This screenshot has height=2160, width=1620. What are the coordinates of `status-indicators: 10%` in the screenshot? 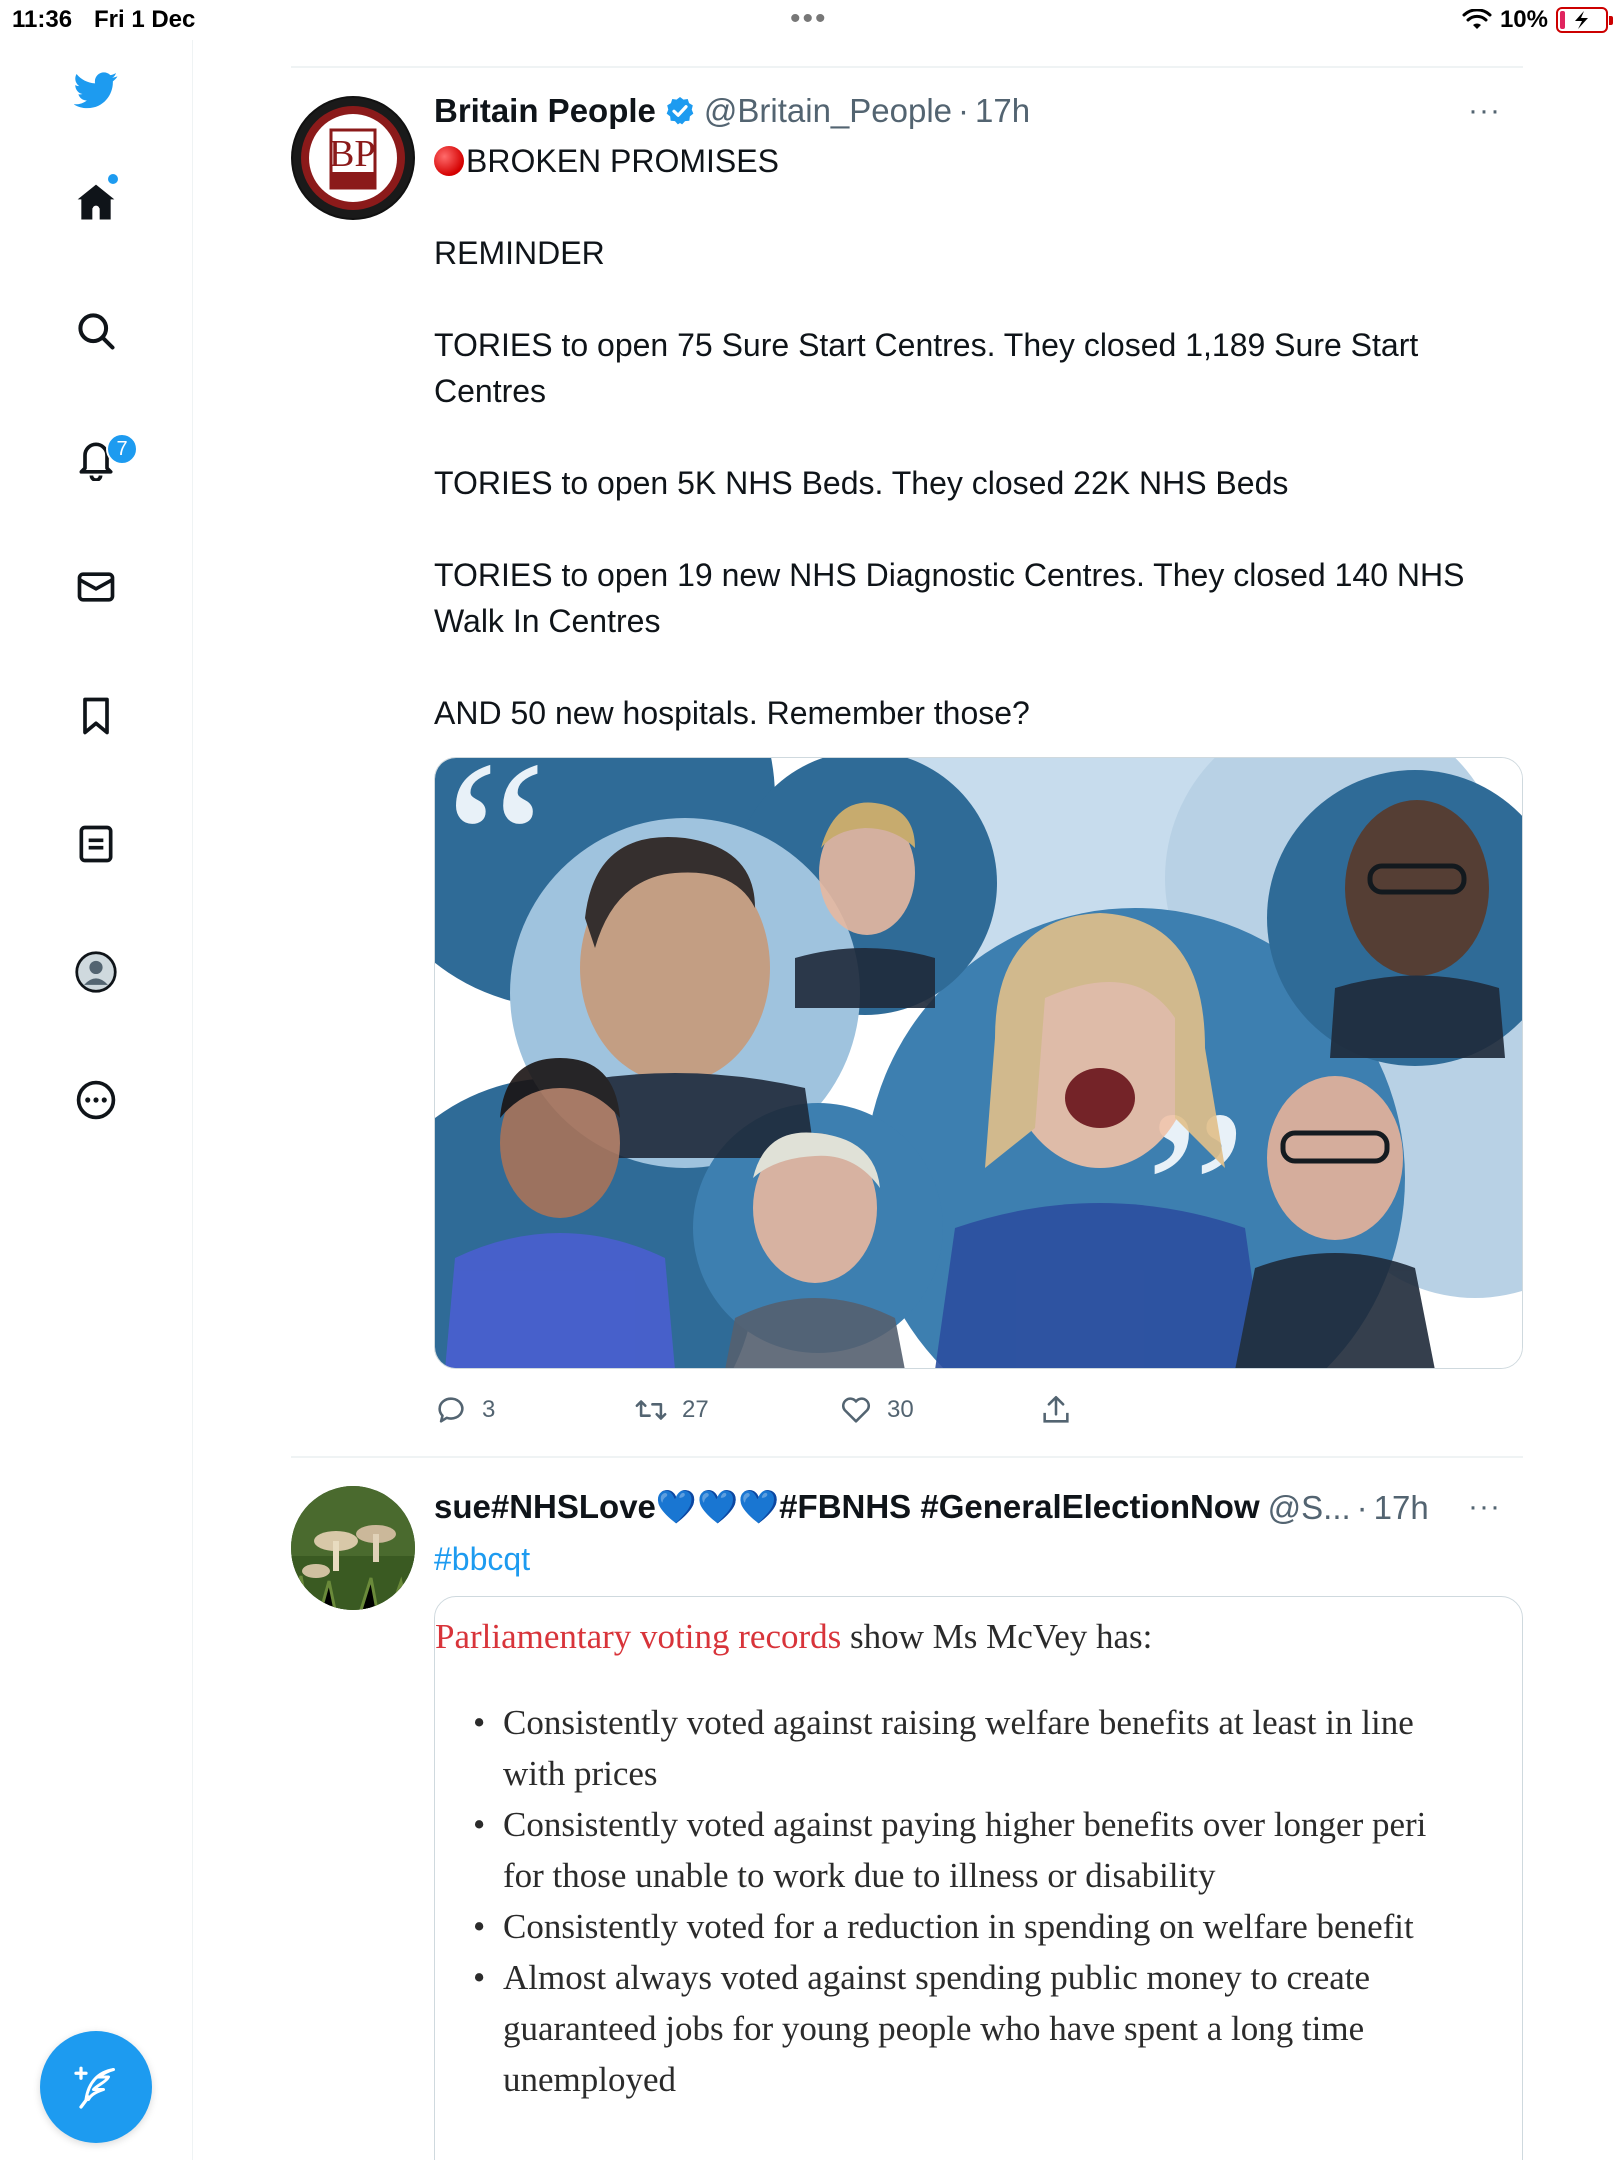 It's located at (1537, 20).